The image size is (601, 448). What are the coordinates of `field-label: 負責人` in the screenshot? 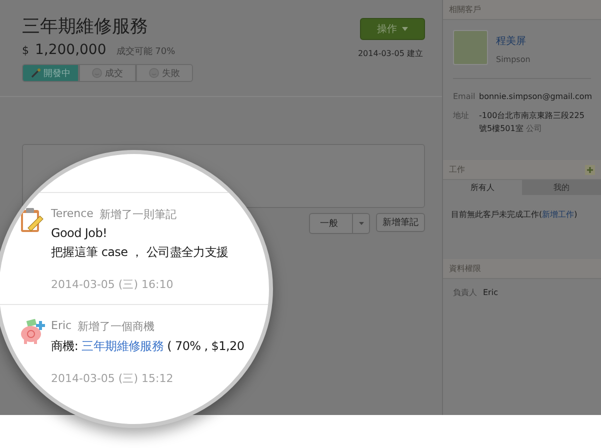 It's located at (465, 293).